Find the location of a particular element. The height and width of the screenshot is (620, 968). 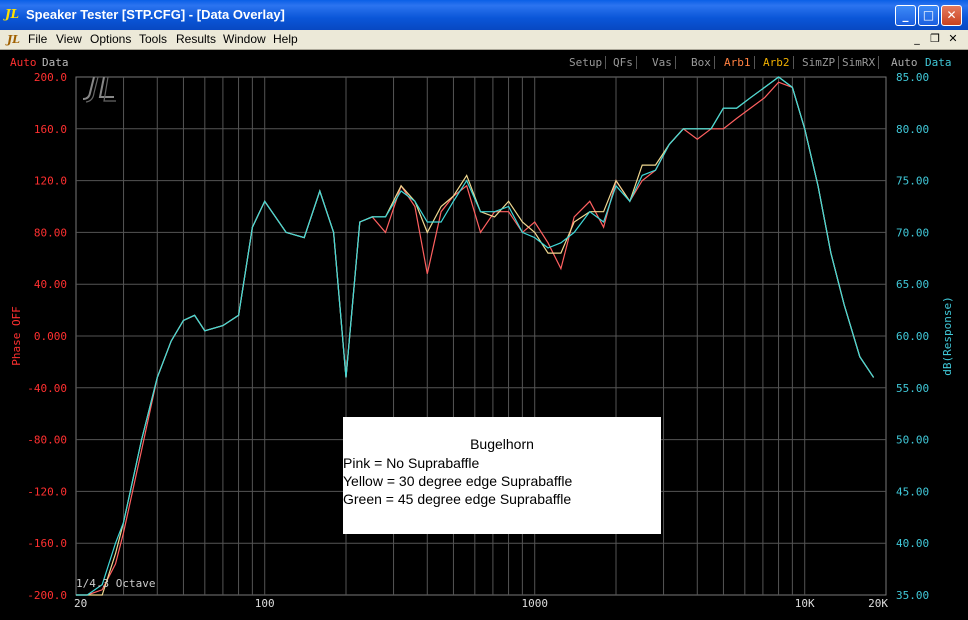

jl-logo-icon is located at coordinates (99, 89).